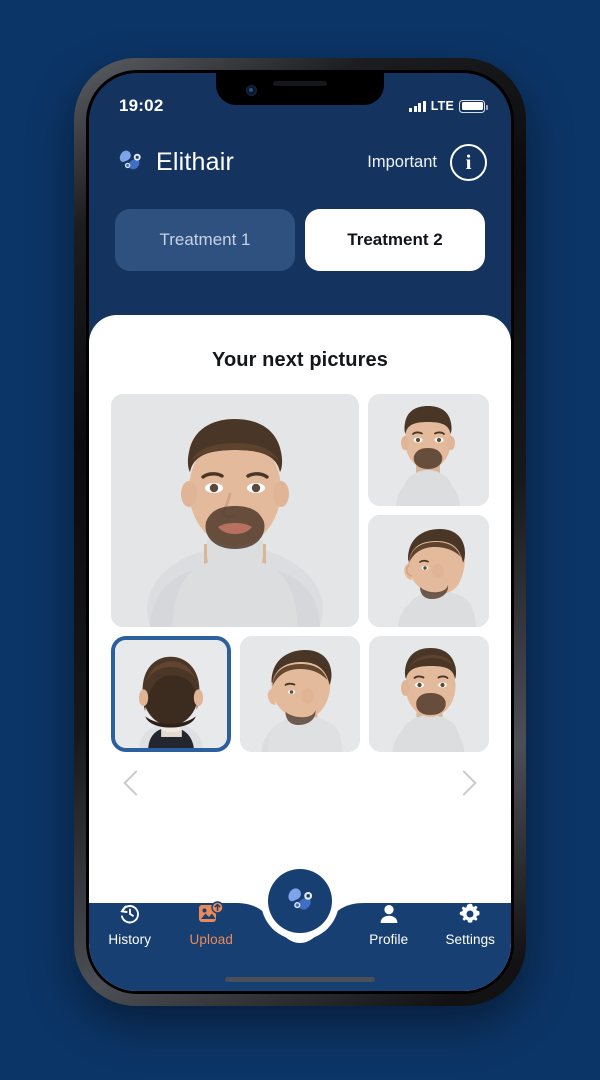 The image size is (600, 1080). Describe the element at coordinates (251, 90) in the screenshot. I see `front-camera-icon` at that location.